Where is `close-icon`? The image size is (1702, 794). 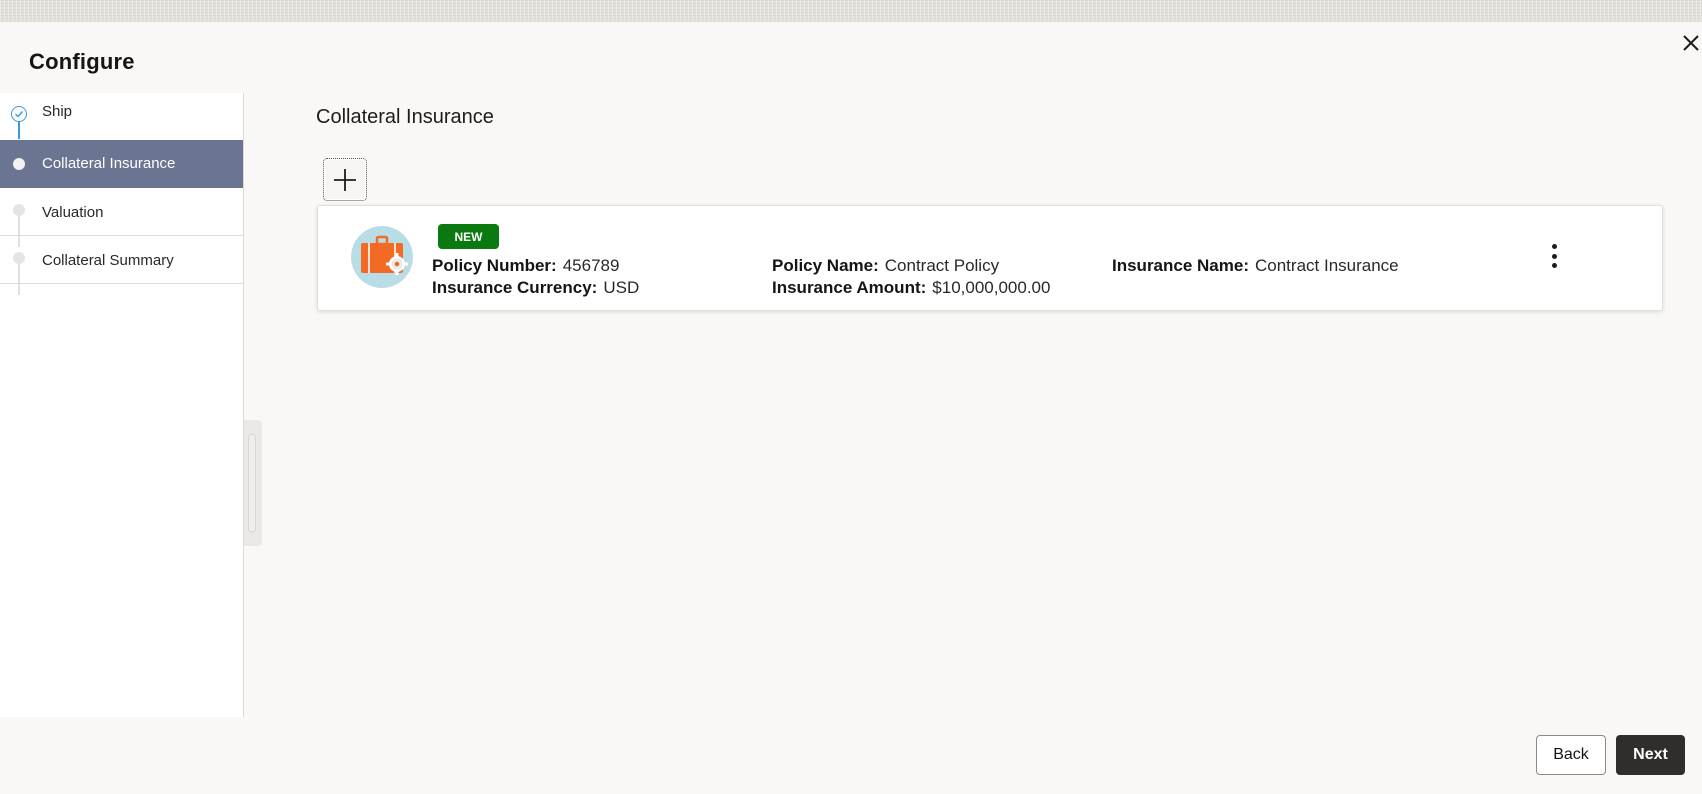
close-icon is located at coordinates (1691, 43).